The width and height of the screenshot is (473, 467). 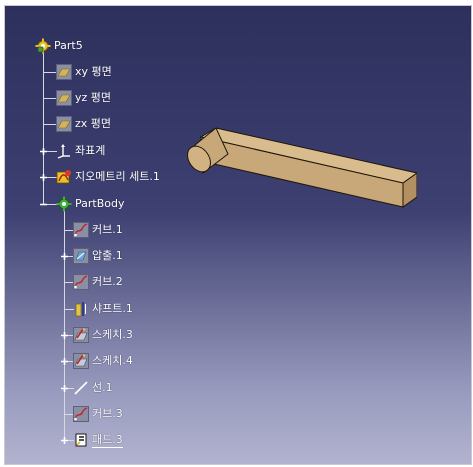 What do you see at coordinates (90, 150) in the screenshot?
I see `tree-node-label: 좌표계` at bounding box center [90, 150].